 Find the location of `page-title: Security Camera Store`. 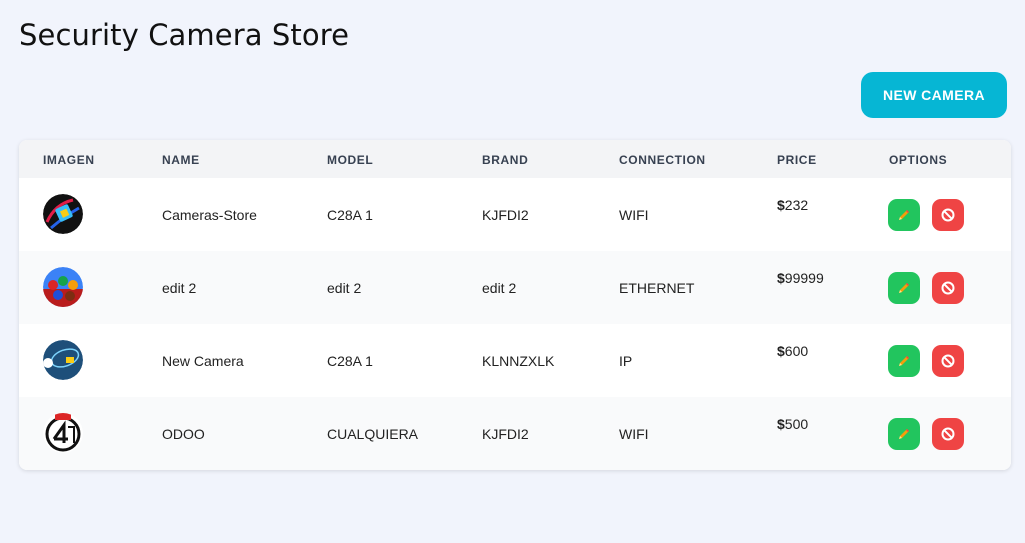

page-title: Security Camera Store is located at coordinates (184, 35).